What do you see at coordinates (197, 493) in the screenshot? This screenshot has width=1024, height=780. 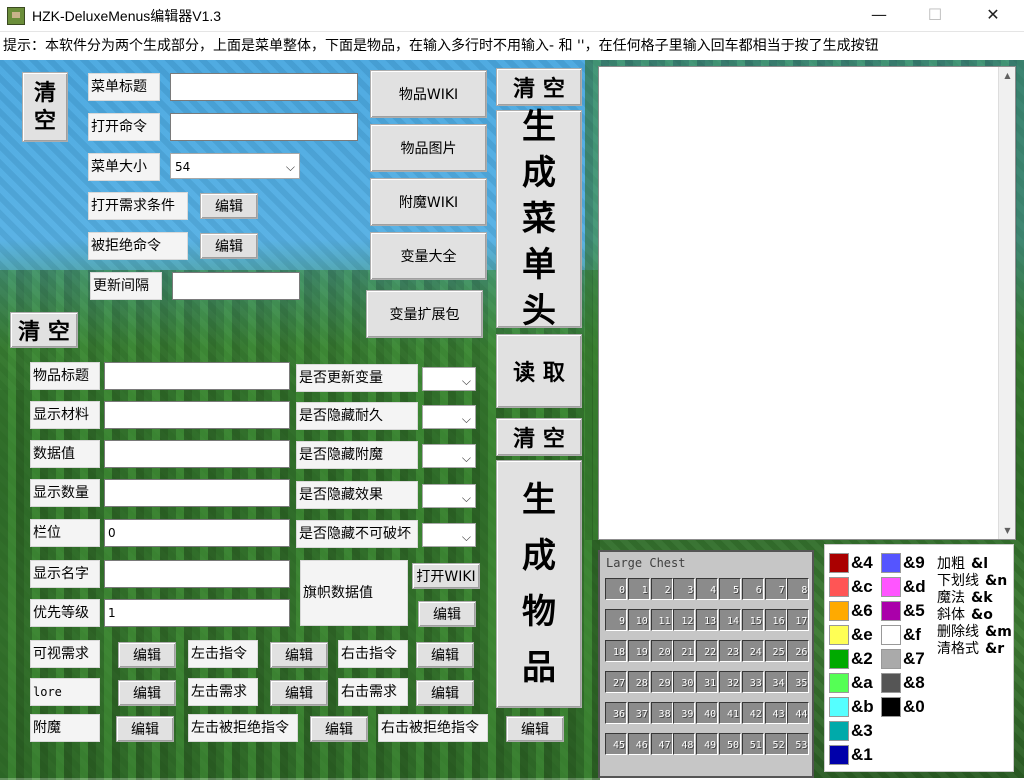 I see `display-amount-input` at bounding box center [197, 493].